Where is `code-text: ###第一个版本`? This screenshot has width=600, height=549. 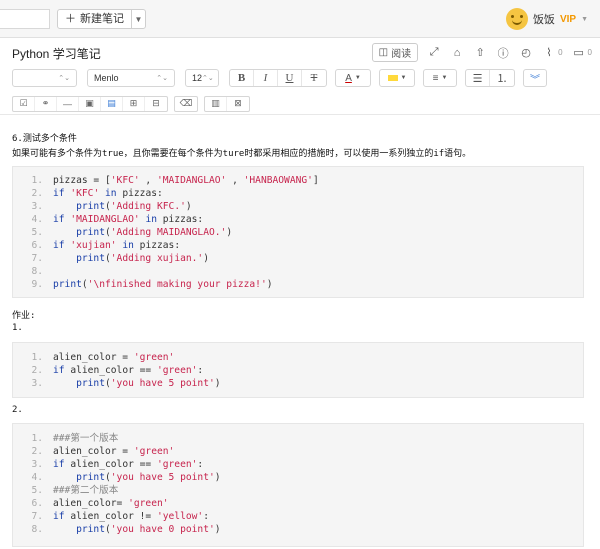 code-text: ###第一个版本 is located at coordinates (85, 438).